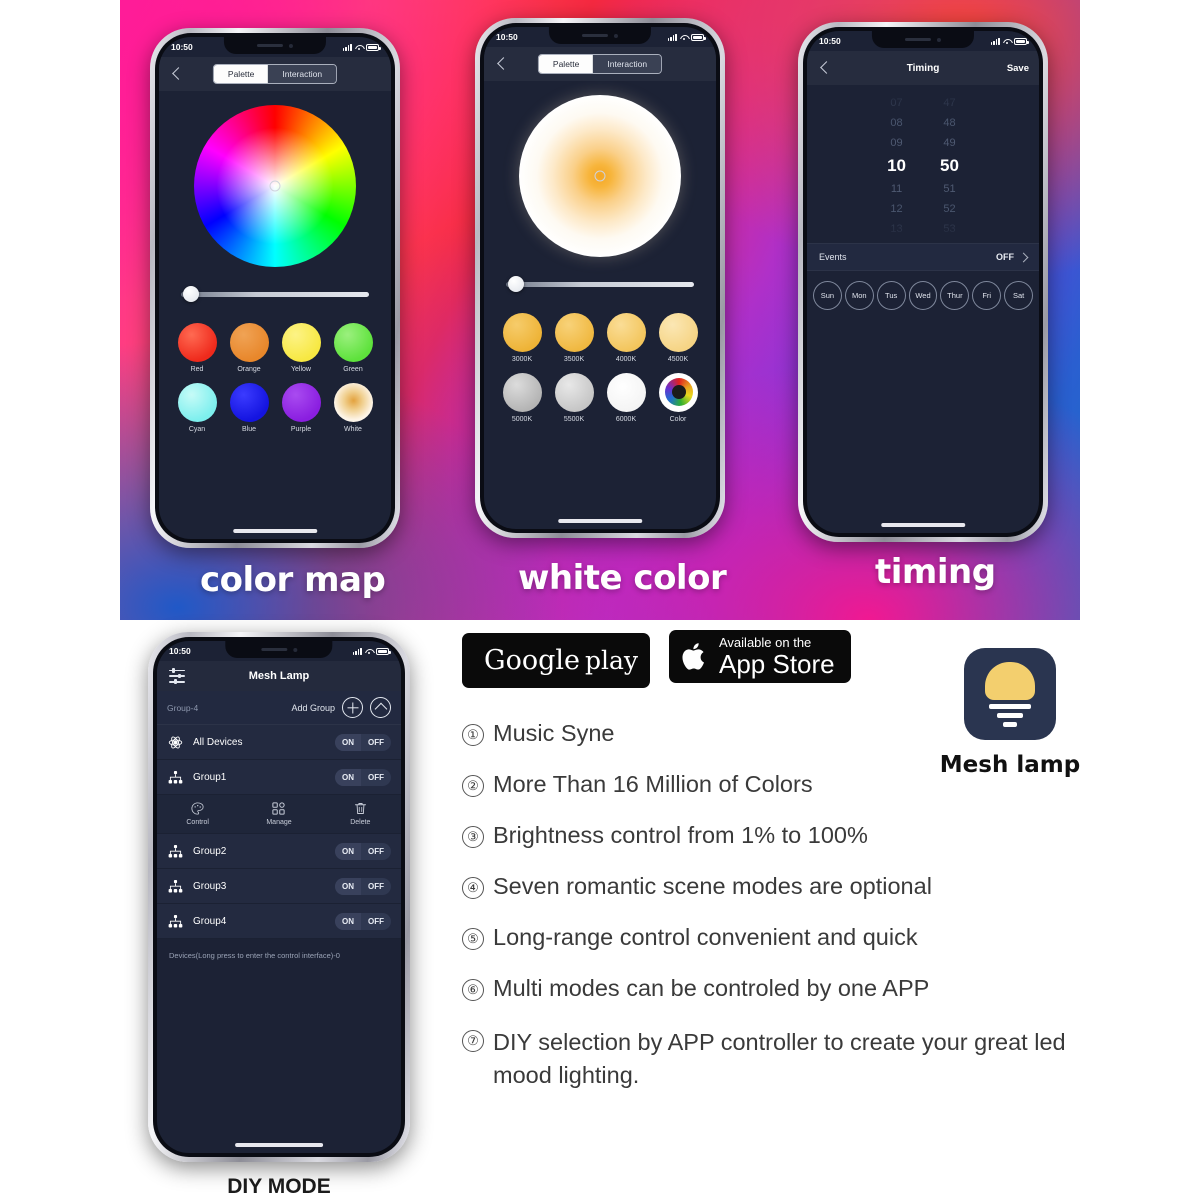 The width and height of the screenshot is (1200, 1200). I want to click on white-color-wheel, so click(600, 176).